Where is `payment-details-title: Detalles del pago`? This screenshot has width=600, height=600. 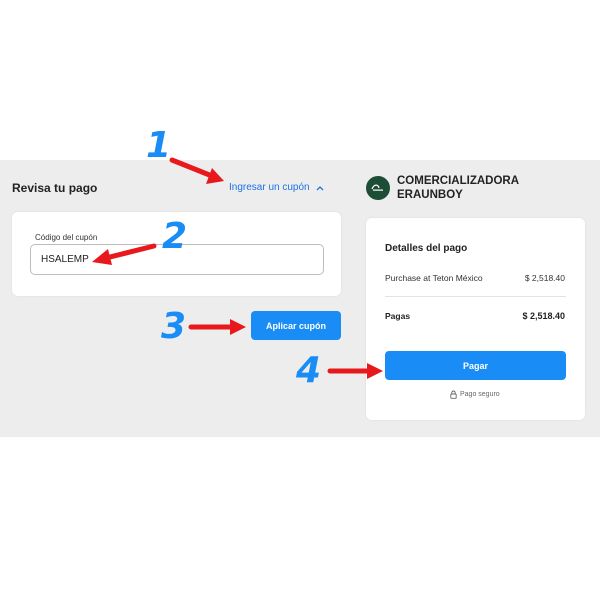
payment-details-title: Detalles del pago is located at coordinates (426, 248).